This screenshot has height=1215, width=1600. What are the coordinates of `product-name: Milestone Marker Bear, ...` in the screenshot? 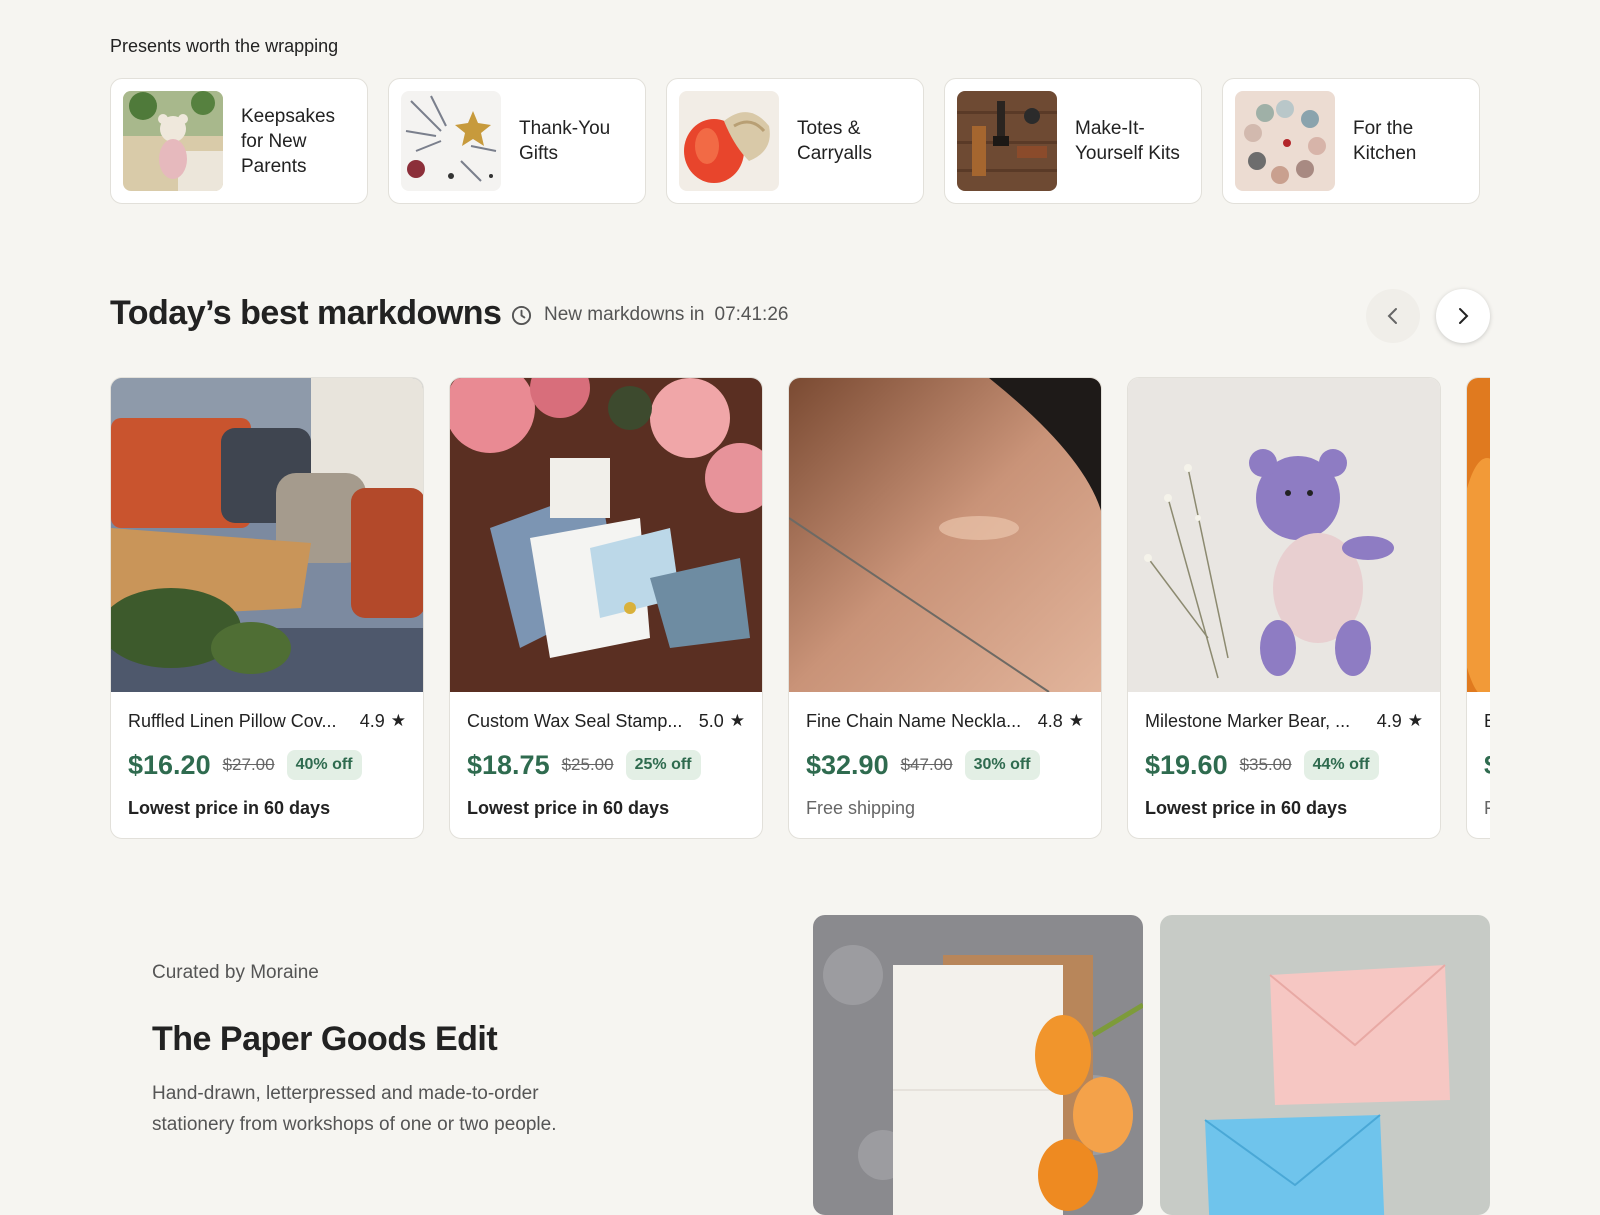 It's located at (1248, 720).